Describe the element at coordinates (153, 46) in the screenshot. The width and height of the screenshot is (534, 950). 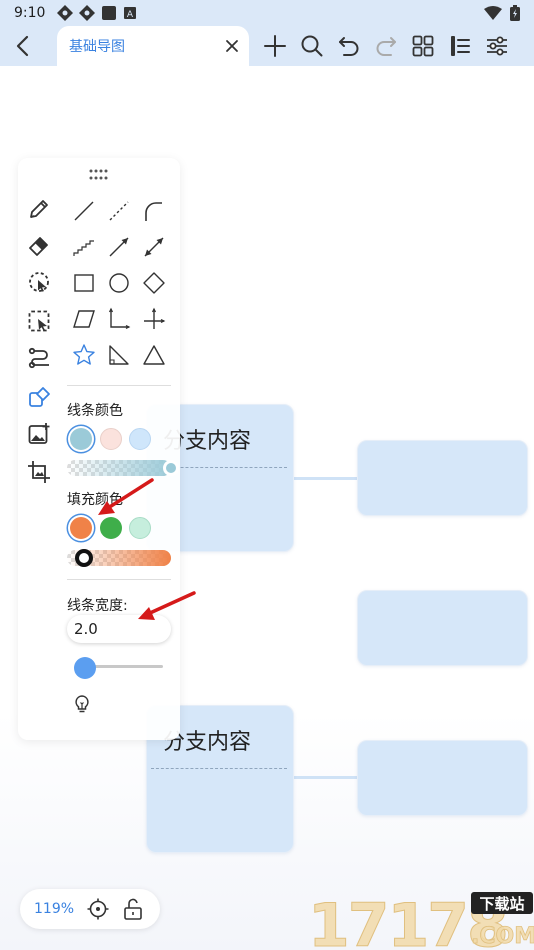
I see `tab-document: 基础导图` at that location.